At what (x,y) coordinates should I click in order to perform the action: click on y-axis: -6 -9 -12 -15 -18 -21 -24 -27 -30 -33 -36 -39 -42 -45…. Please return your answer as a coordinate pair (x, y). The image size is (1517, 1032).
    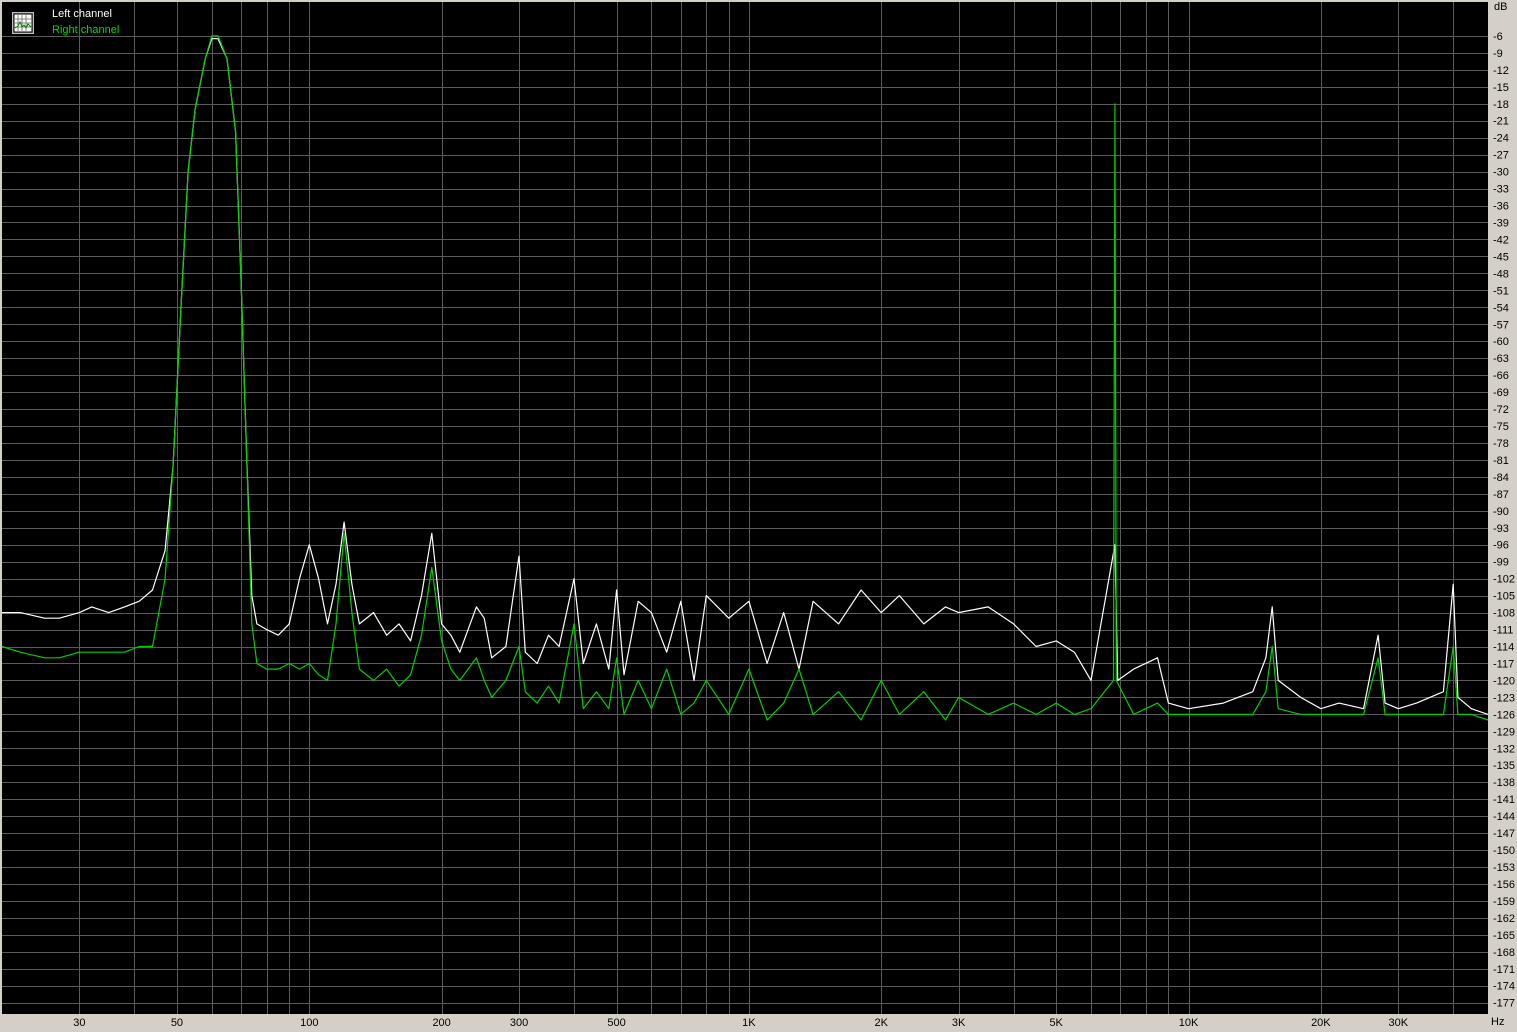
    Looking at the image, I should click on (1504, 520).